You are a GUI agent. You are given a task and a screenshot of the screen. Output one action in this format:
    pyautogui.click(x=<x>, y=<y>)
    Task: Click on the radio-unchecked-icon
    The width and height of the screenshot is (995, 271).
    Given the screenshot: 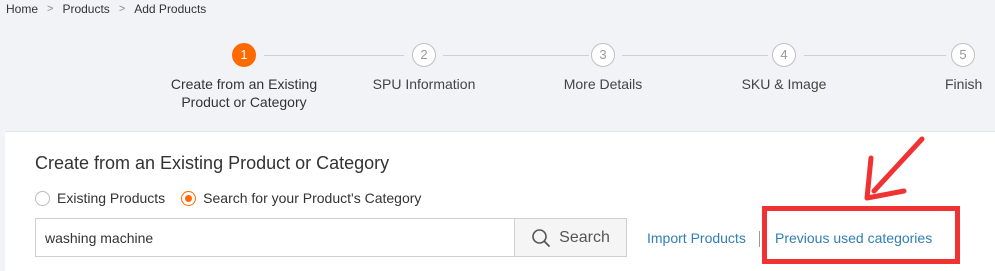 What is the action you would take?
    pyautogui.click(x=42, y=198)
    